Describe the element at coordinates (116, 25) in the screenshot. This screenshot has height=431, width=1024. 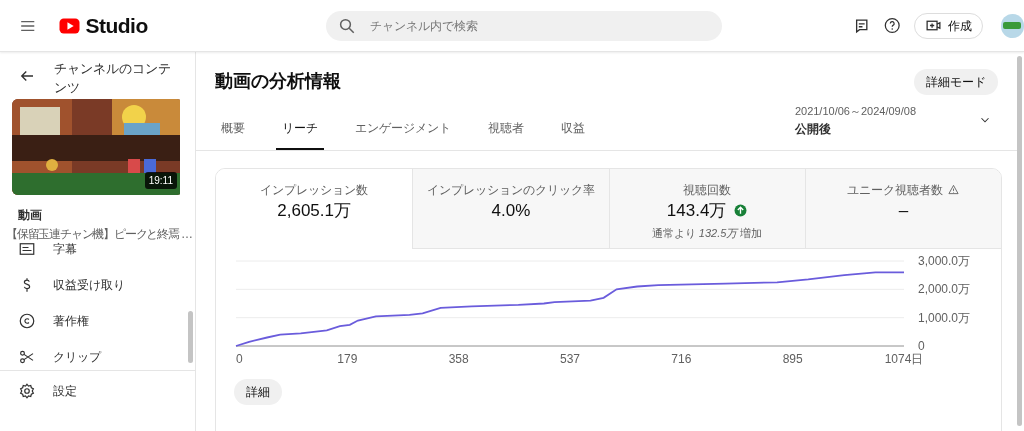
I see `logo-text: Studio` at that location.